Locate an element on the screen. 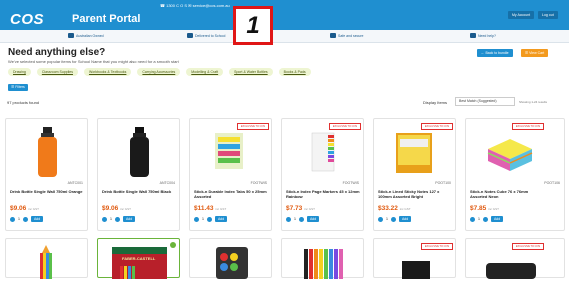 The image size is (569, 284). product-price: $33.22 inc GST is located at coordinates (394, 208).